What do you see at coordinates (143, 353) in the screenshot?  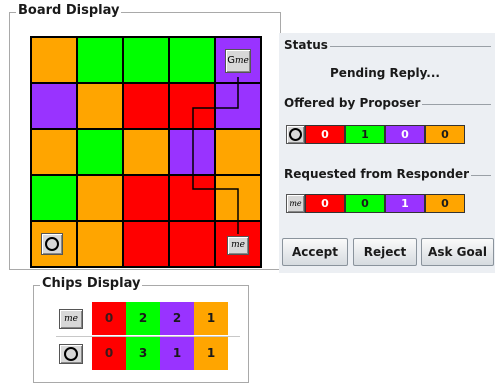 I see `chip-count-green: 3` at bounding box center [143, 353].